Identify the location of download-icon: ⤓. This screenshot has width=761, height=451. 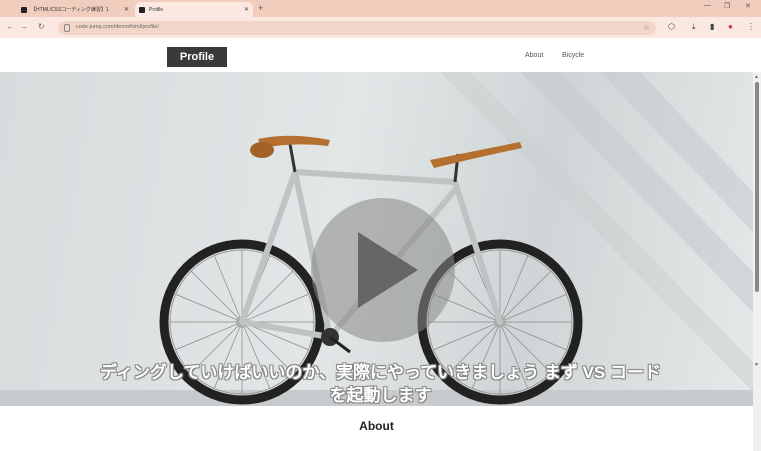
(694, 27).